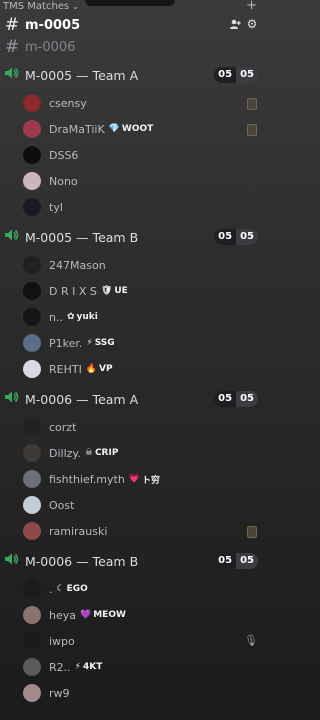  I want to click on username: ., so click(51, 589).